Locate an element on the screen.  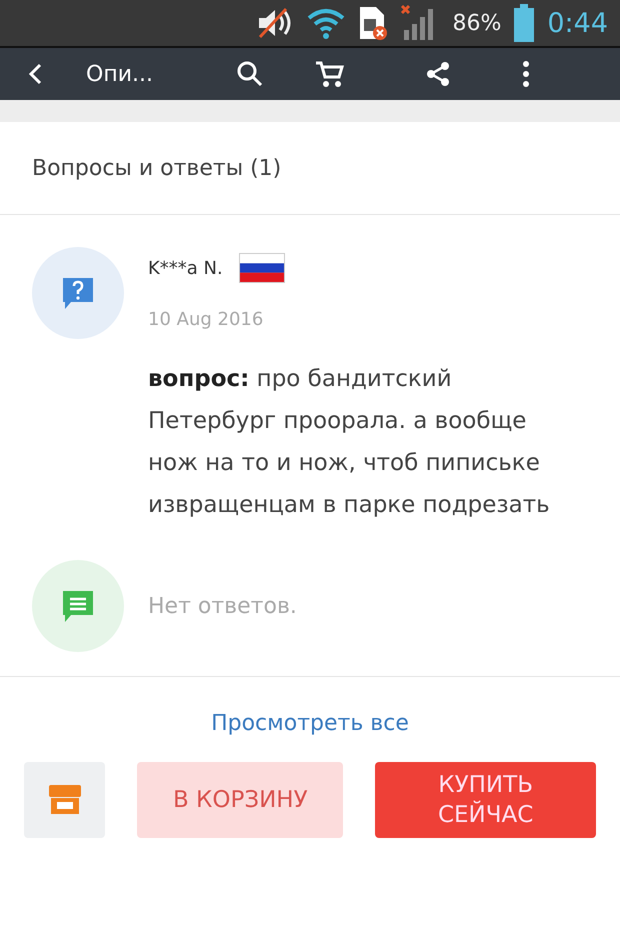
share-icon is located at coordinates (438, 74).